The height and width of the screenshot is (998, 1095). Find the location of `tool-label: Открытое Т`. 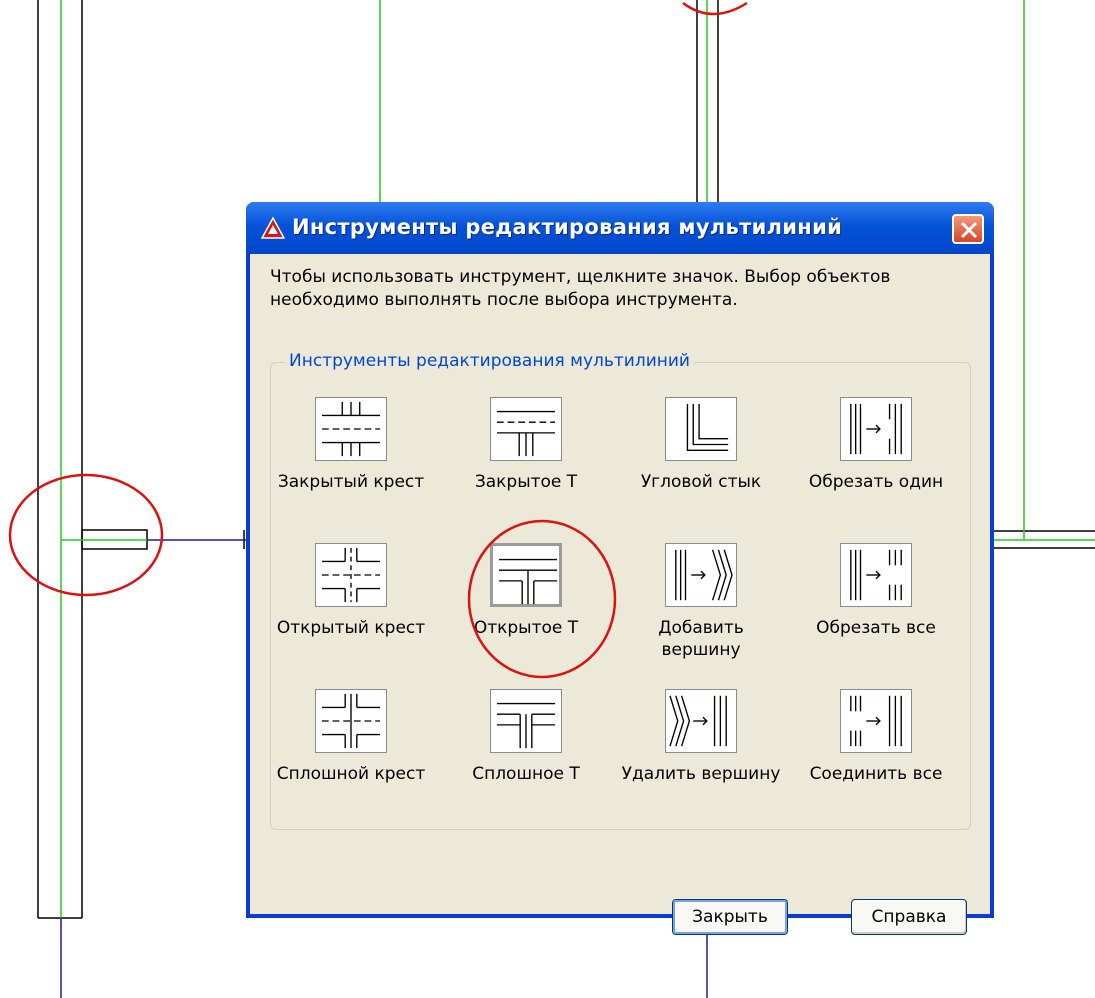

tool-label: Открытое Т is located at coordinates (526, 628).